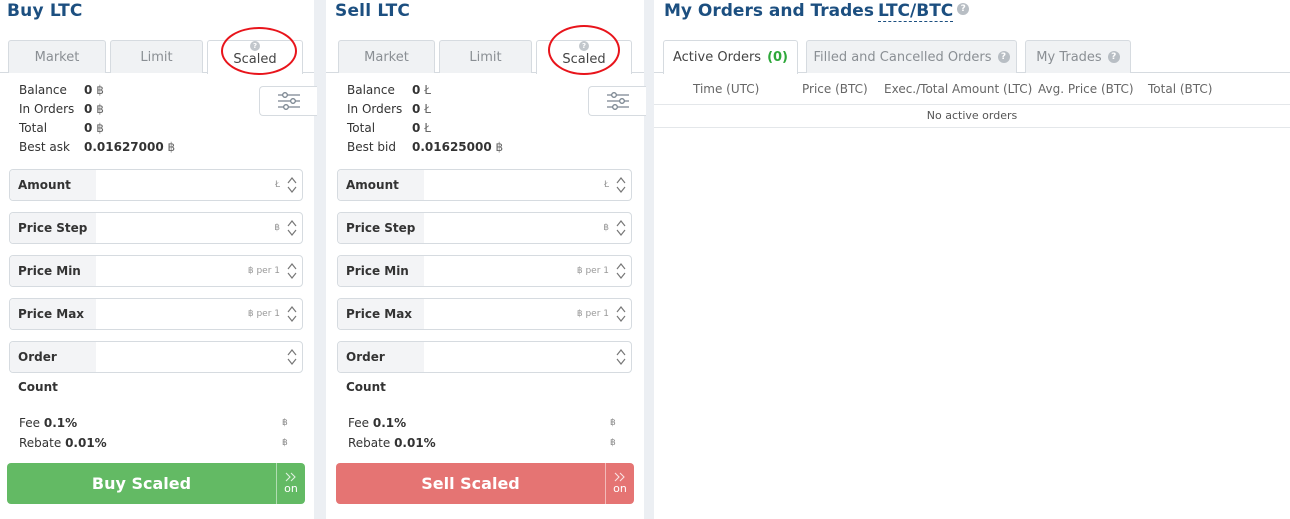  I want to click on pair-selector: LTC/BTC, so click(915, 11).